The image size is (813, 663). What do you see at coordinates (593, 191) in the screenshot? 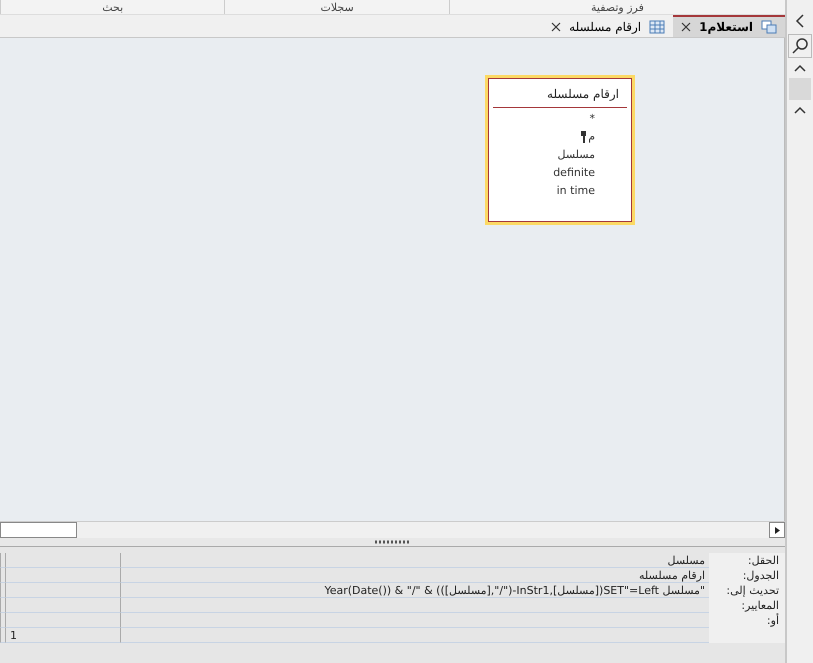
I see `field-name: in time` at bounding box center [593, 191].